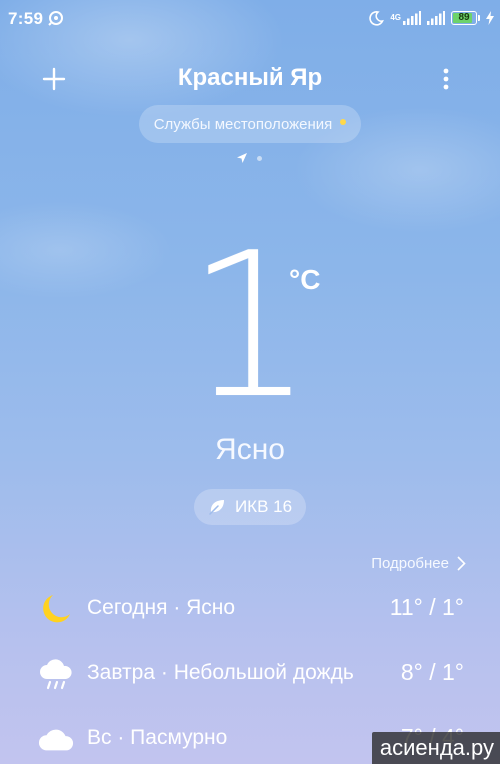 This screenshot has height=764, width=500. Describe the element at coordinates (56, 739) in the screenshot. I see `cloud-icon` at that location.